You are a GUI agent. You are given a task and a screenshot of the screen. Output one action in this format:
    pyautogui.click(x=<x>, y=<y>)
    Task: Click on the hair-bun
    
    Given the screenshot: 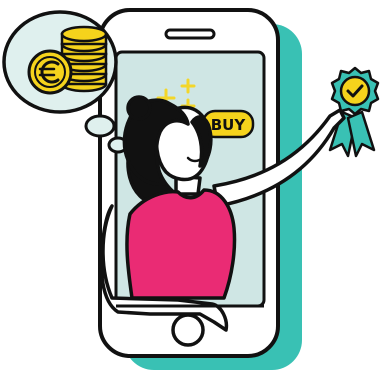 What is the action you would take?
    pyautogui.click(x=139, y=108)
    